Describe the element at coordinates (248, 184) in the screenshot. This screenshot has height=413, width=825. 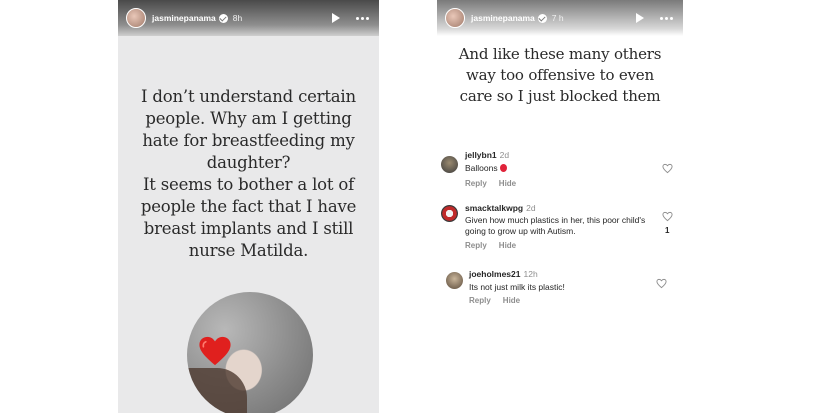
I see `caption-line: It seems to bother a lot of` at that location.